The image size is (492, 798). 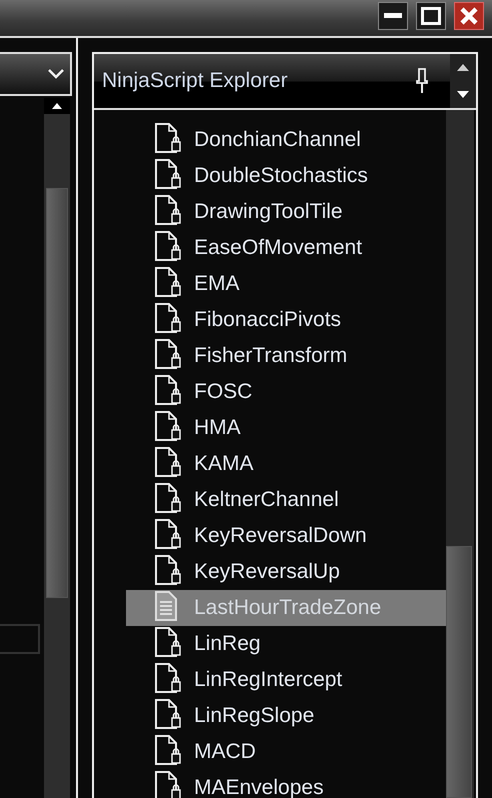 What do you see at coordinates (223, 392) in the screenshot?
I see `item-label: FOSC` at bounding box center [223, 392].